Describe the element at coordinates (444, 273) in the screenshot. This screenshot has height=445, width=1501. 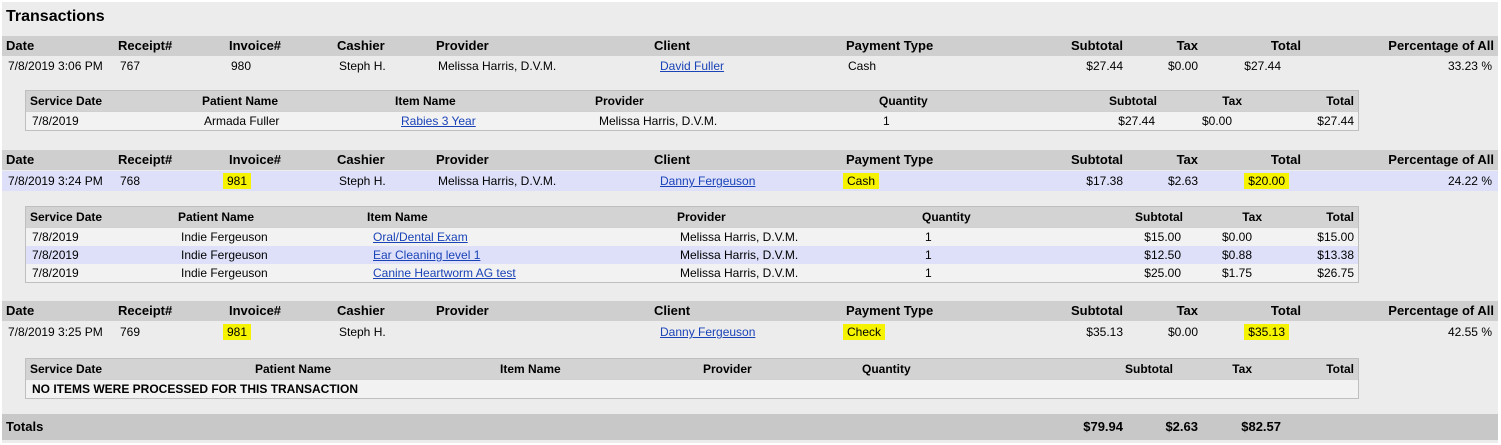
I see `item-name-link: Canine Heartworm AG test` at that location.